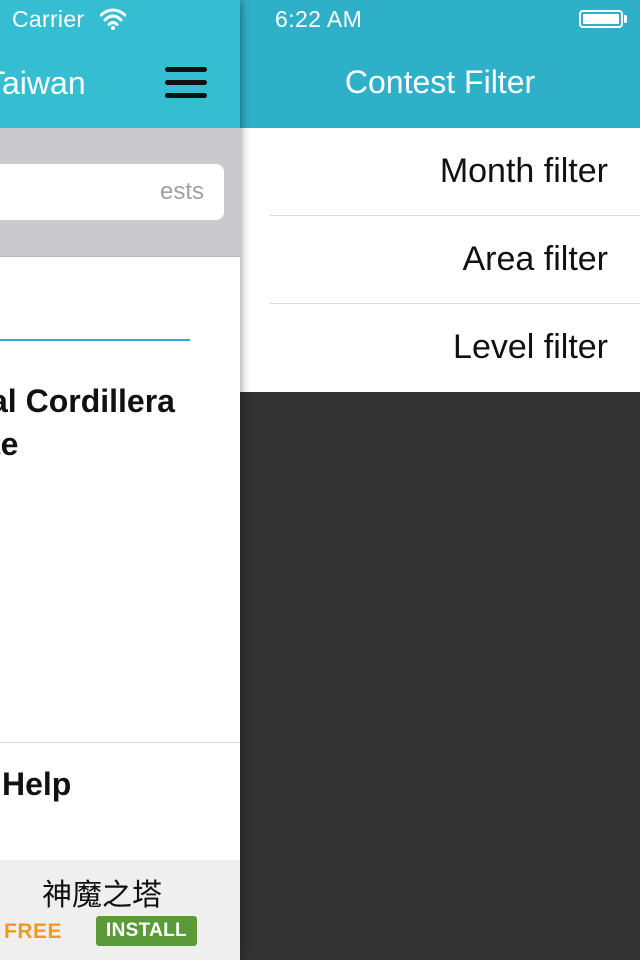  Describe the element at coordinates (87, 401) in the screenshot. I see `contest-title-line1: al Cordillera` at that location.